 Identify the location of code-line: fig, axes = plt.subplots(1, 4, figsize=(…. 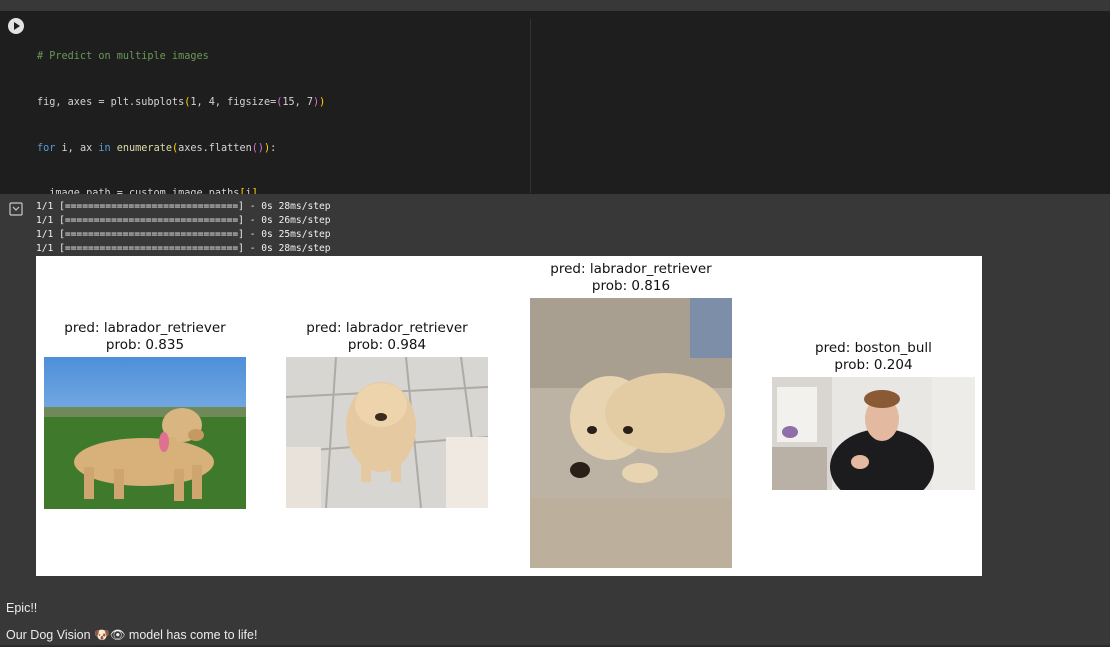
(181, 102).